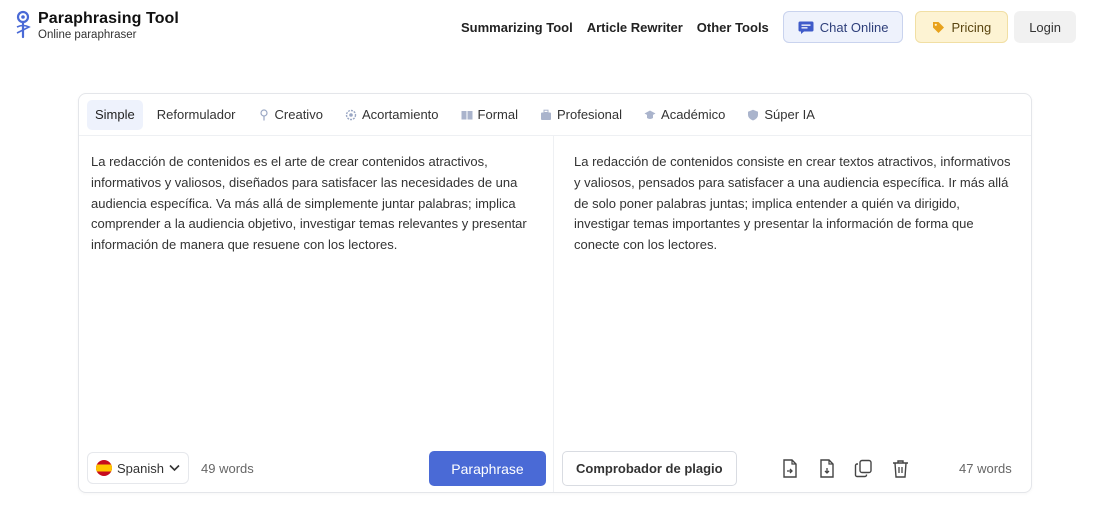 The width and height of the screenshot is (1100, 509). I want to click on copy-icon, so click(863, 468).